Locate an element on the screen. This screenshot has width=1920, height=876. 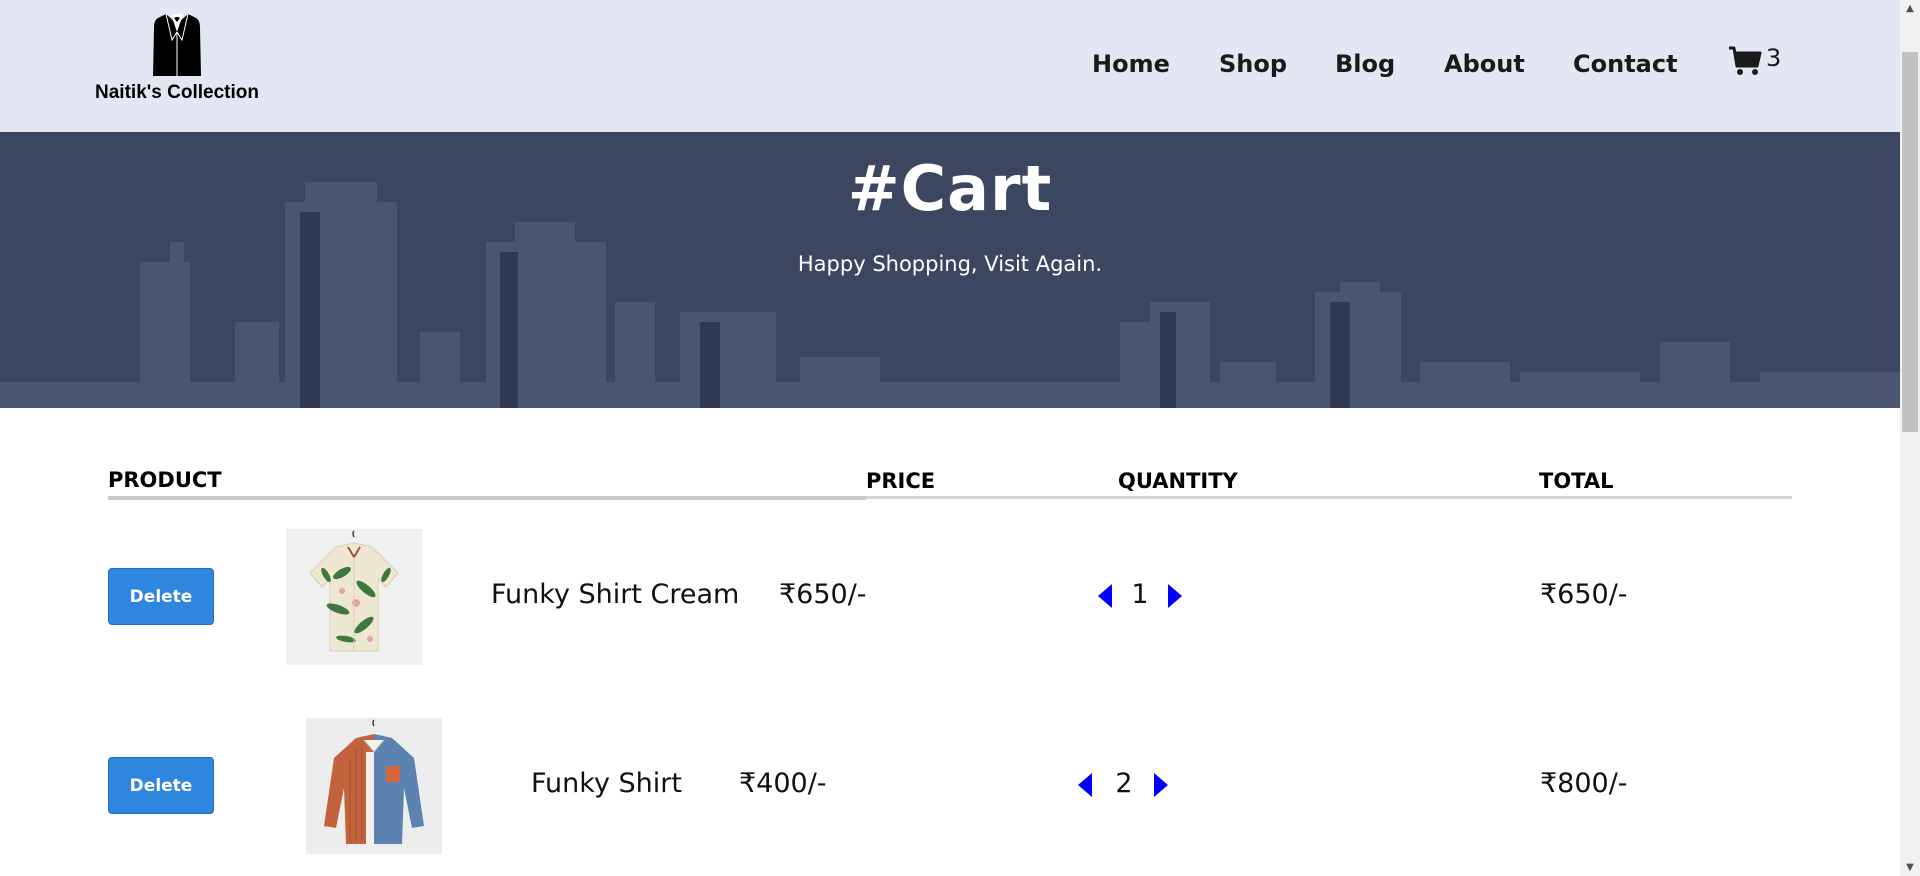
nav-shop: Shop is located at coordinates (1253, 64).